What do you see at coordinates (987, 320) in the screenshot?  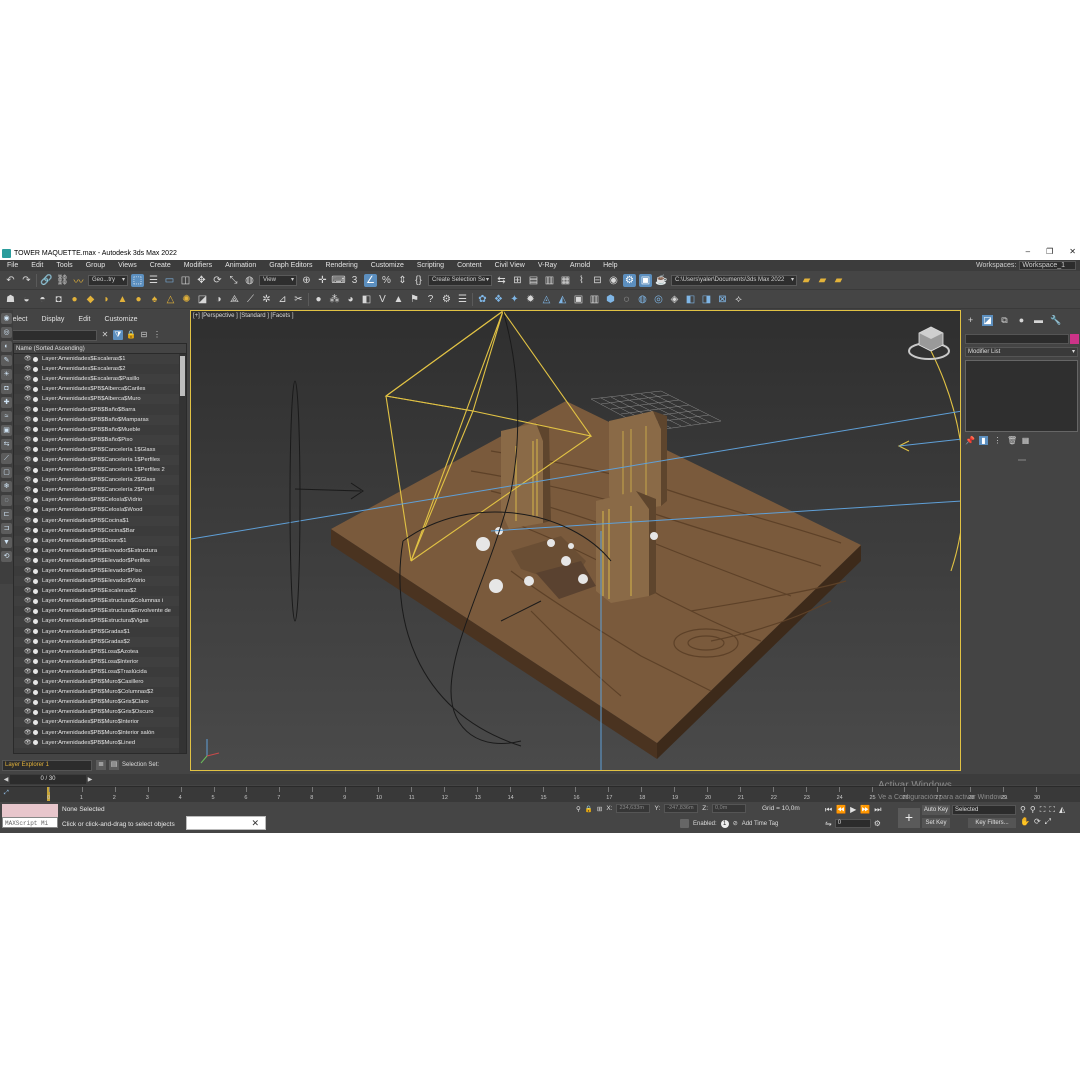 I see `modify-tab-icon: ◪` at bounding box center [987, 320].